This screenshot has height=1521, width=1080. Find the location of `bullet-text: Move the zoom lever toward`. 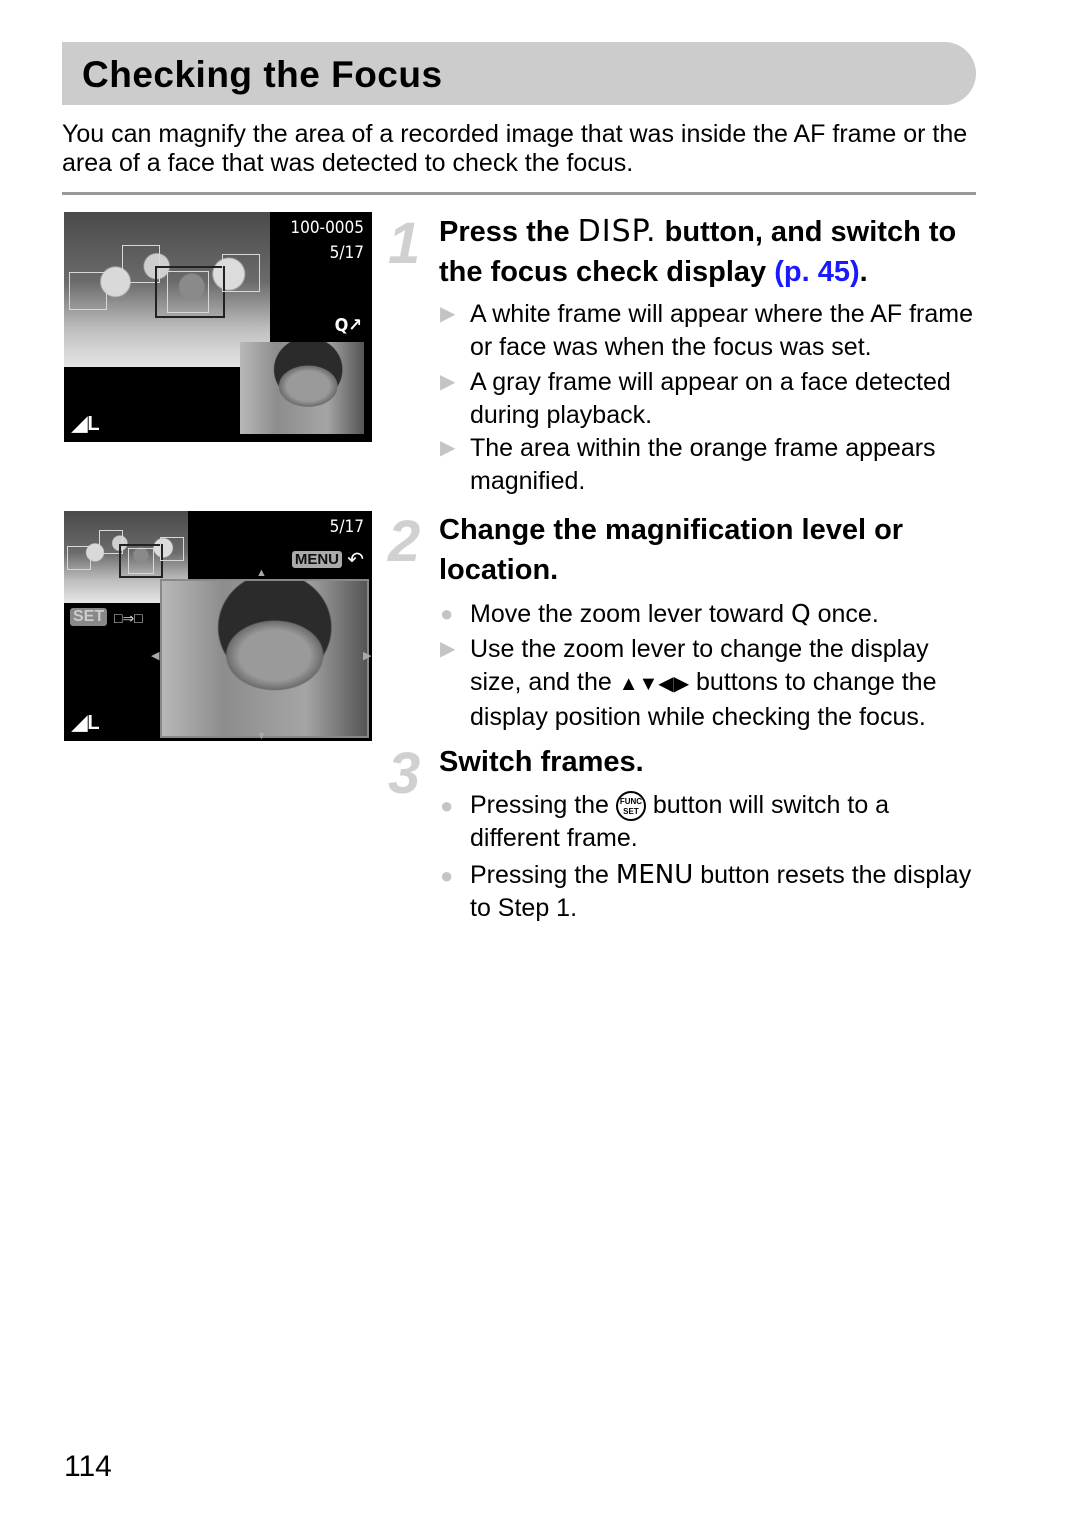

bullet-text: Move the zoom lever toward is located at coordinates (630, 614).